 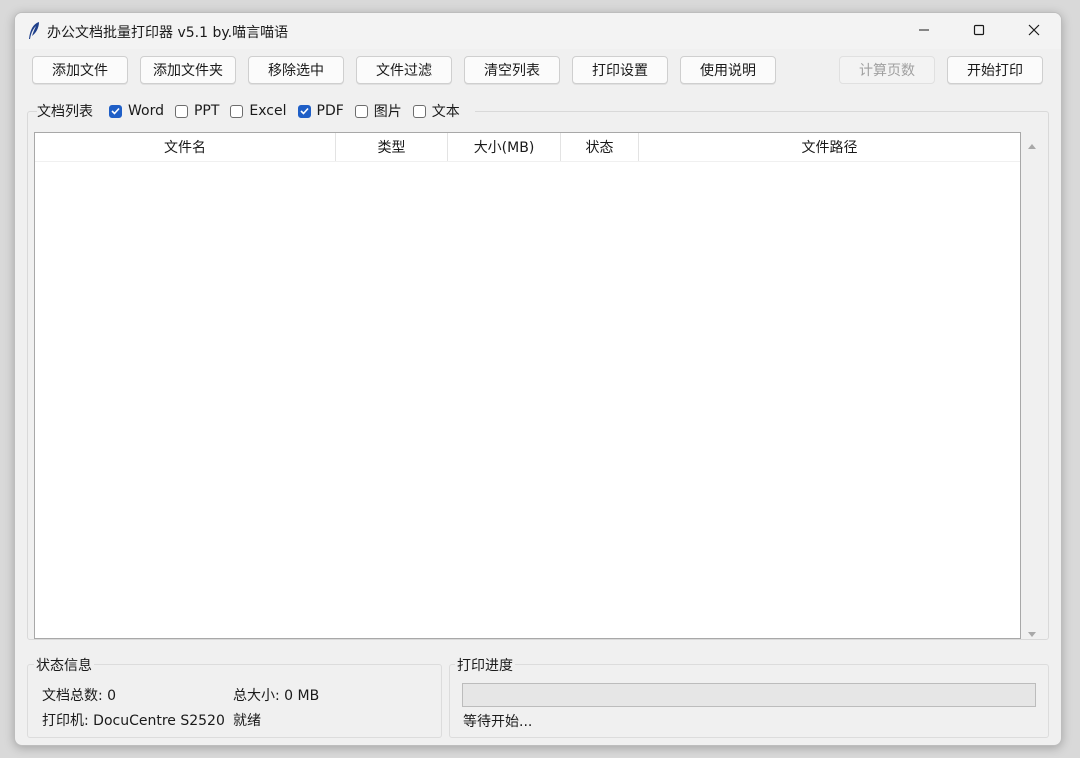 What do you see at coordinates (330, 111) in the screenshot?
I see `filter-pdf-label: PDF` at bounding box center [330, 111].